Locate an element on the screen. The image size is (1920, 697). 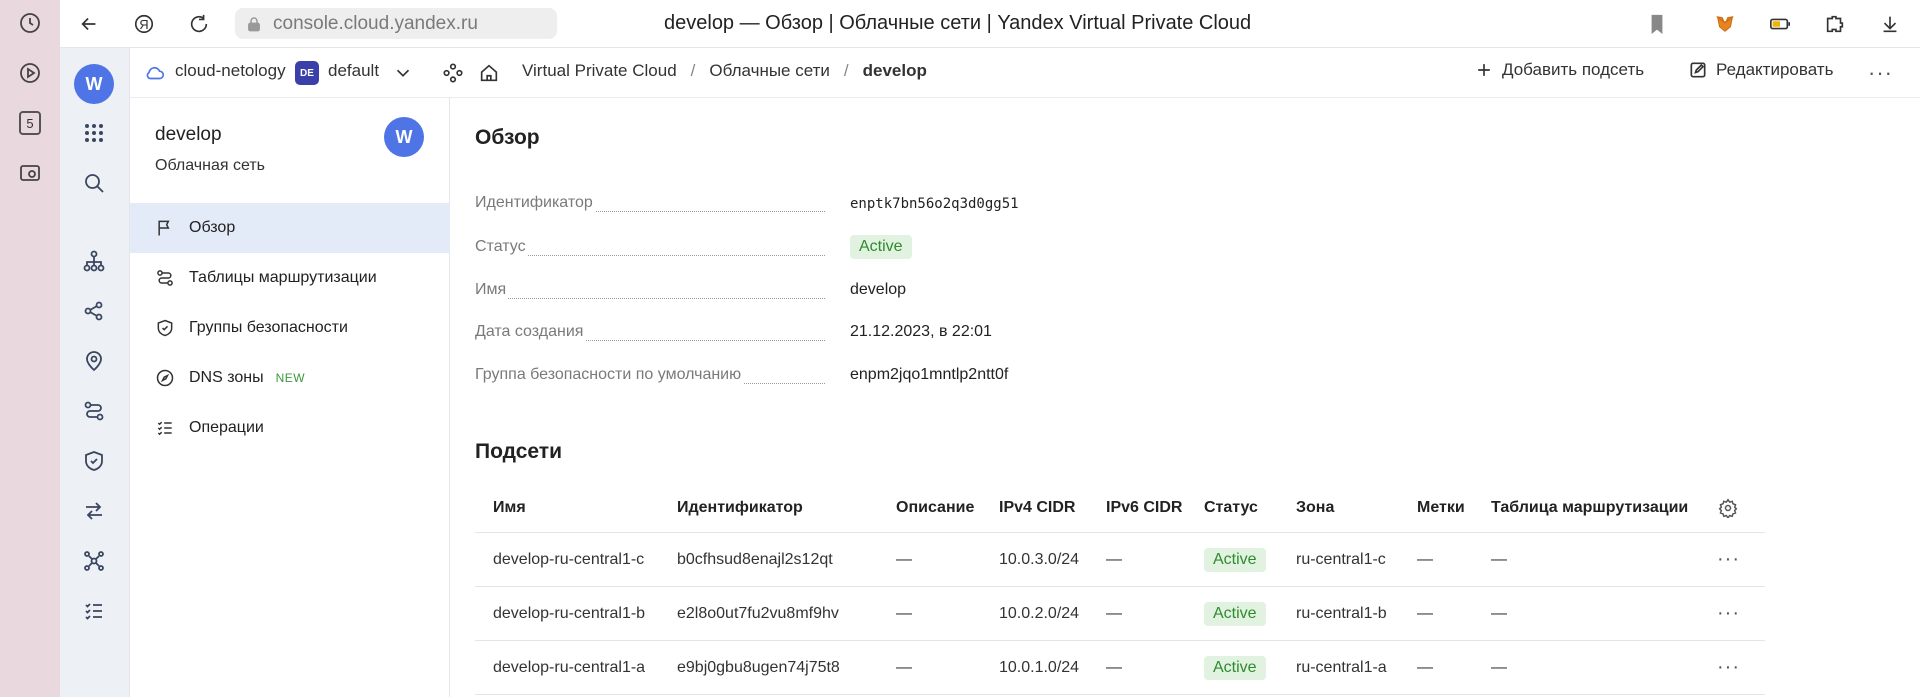
column-header: Статус is located at coordinates (1231, 507).